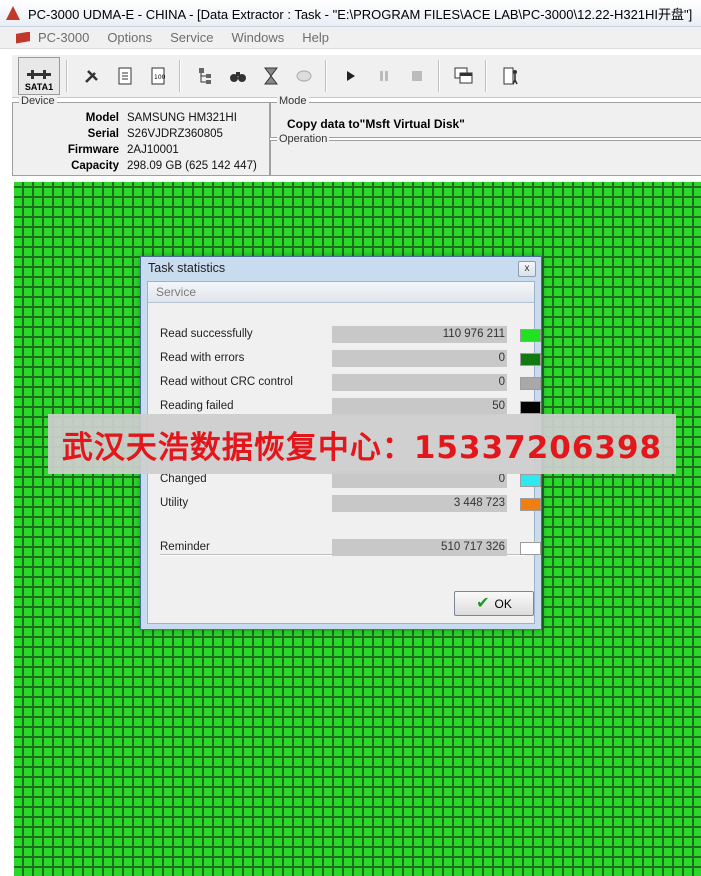  I want to click on play-button, so click(351, 76).